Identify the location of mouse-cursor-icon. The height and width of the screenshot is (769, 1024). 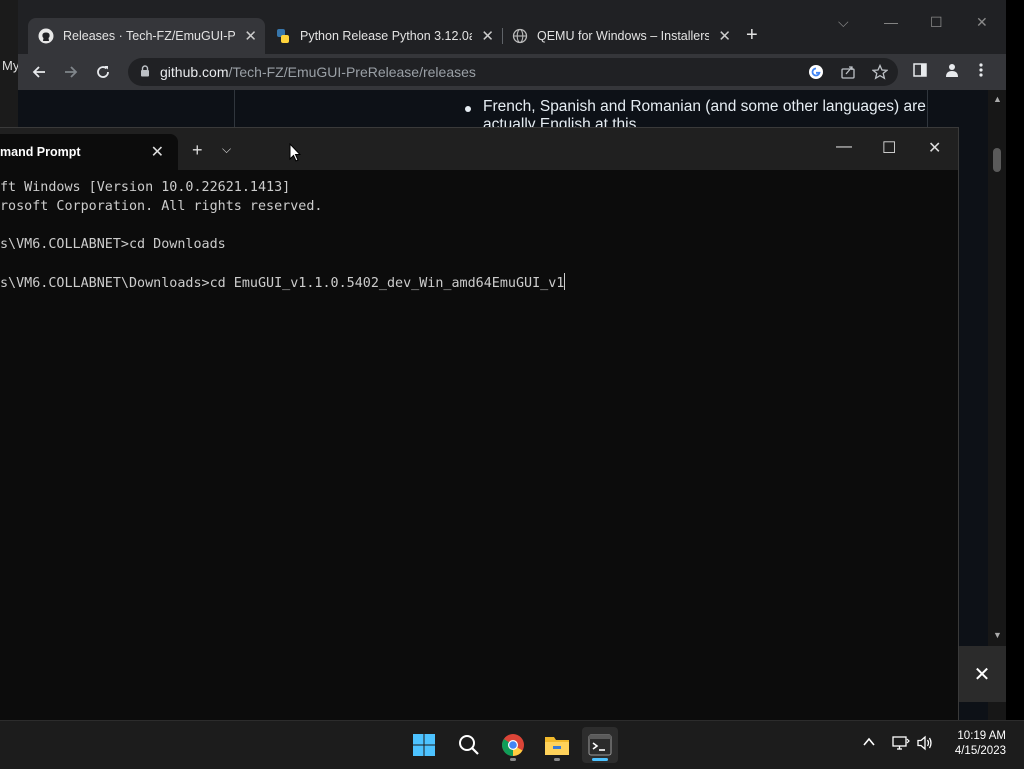
(295, 155).